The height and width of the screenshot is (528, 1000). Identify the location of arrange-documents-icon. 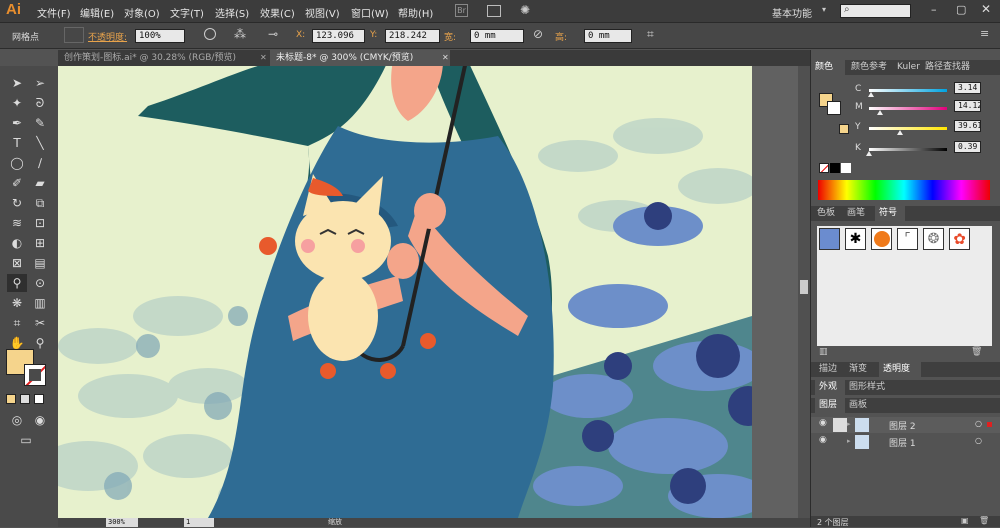
(494, 11).